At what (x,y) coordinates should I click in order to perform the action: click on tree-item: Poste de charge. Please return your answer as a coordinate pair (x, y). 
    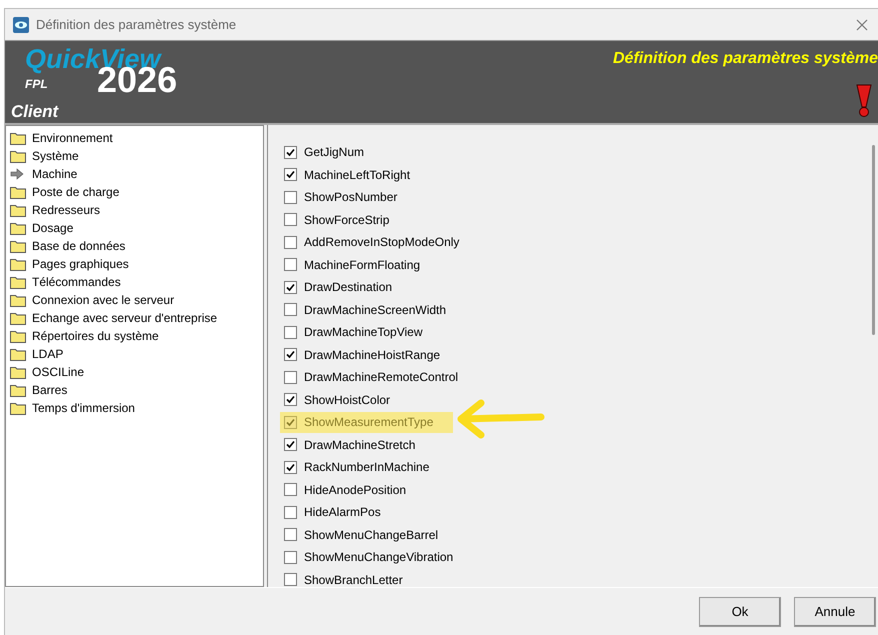
    Looking at the image, I should click on (76, 192).